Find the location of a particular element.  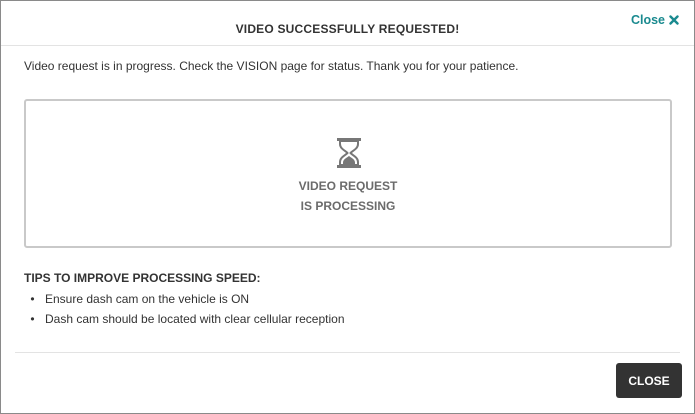

tip-text: Ensure dash cam on the vehicle is ON is located at coordinates (147, 299).